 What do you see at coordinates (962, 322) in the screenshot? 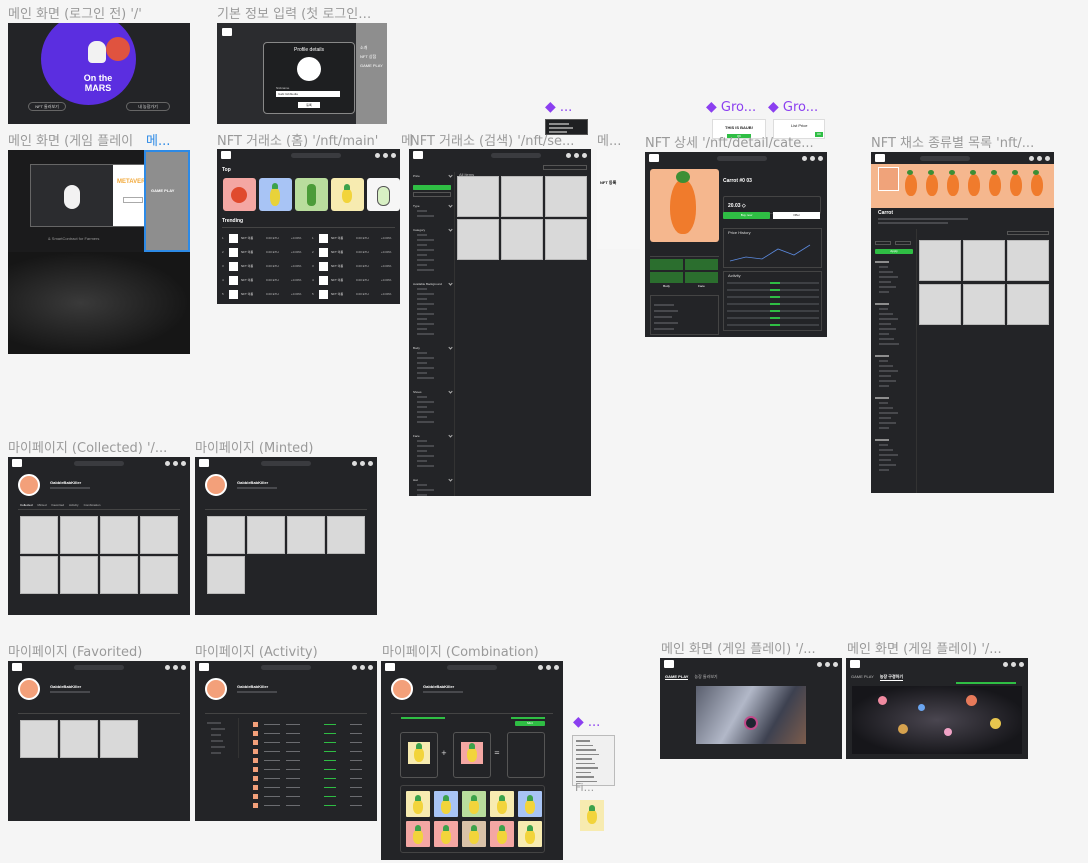
I see `frame-nft-category: Carrot Apply` at bounding box center [962, 322].